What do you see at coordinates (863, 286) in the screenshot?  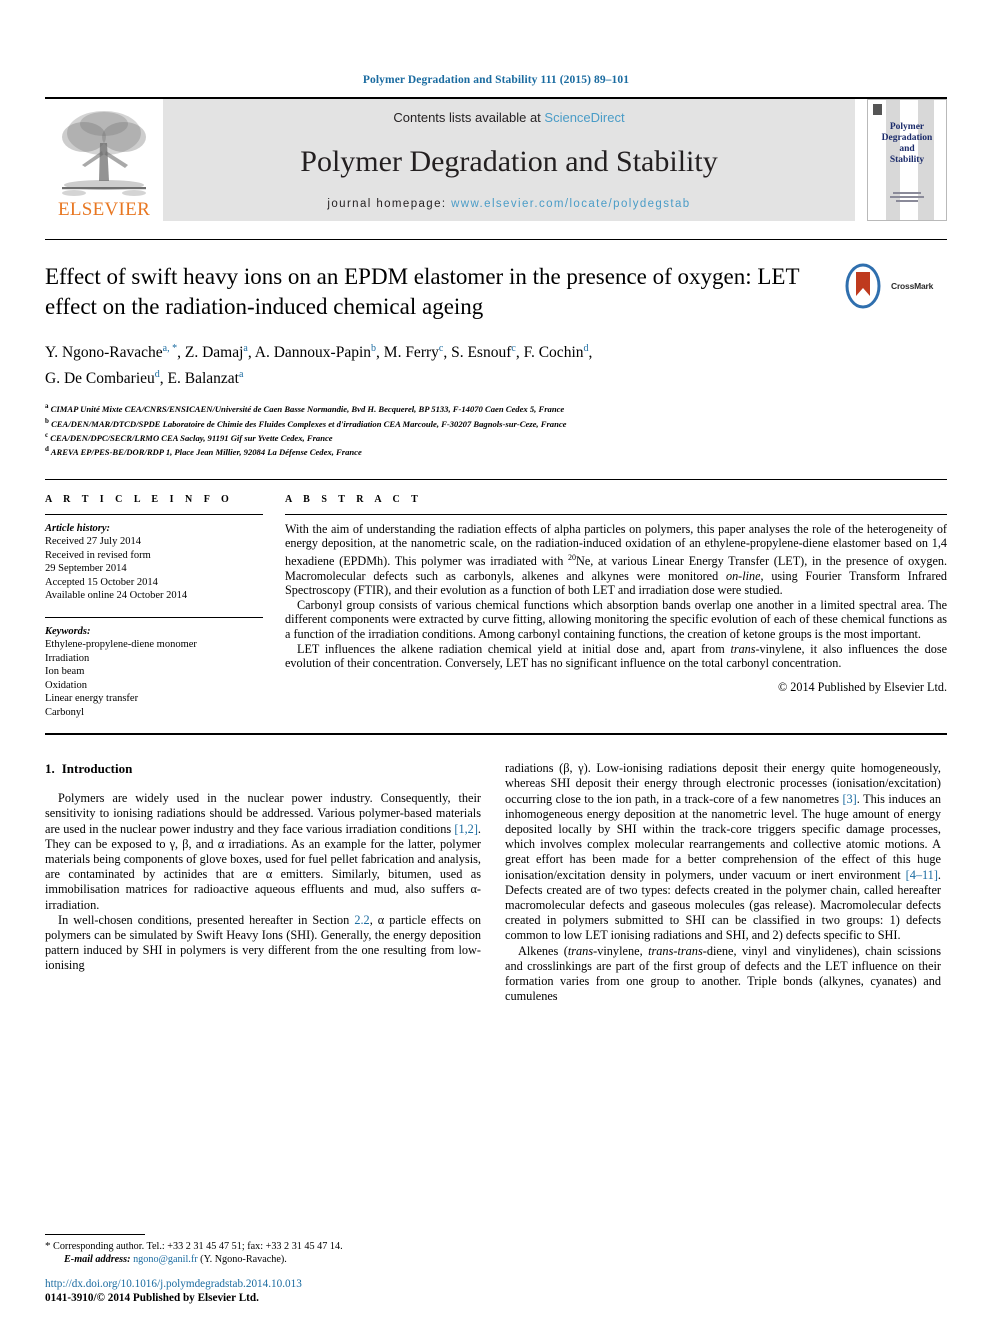 I see `crossmark-icon` at bounding box center [863, 286].